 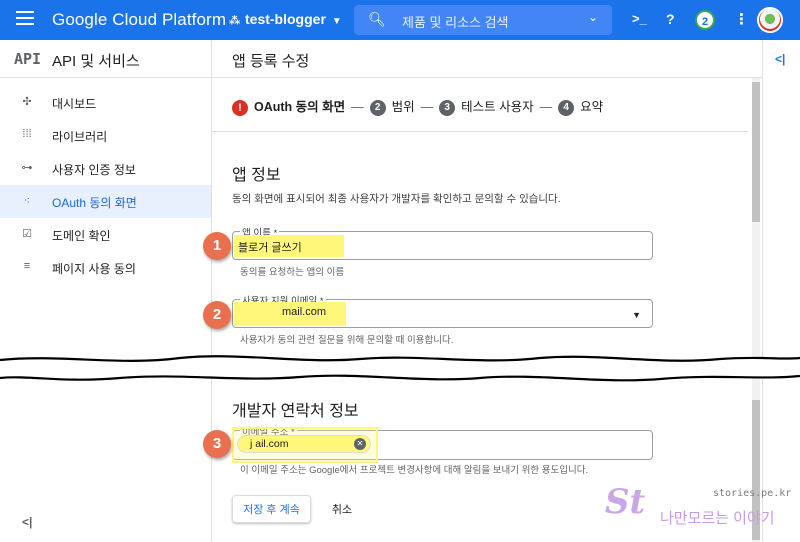 What do you see at coordinates (105, 102) in the screenshot?
I see `sidebar-item-dashboard: ✣ 대시보드` at bounding box center [105, 102].